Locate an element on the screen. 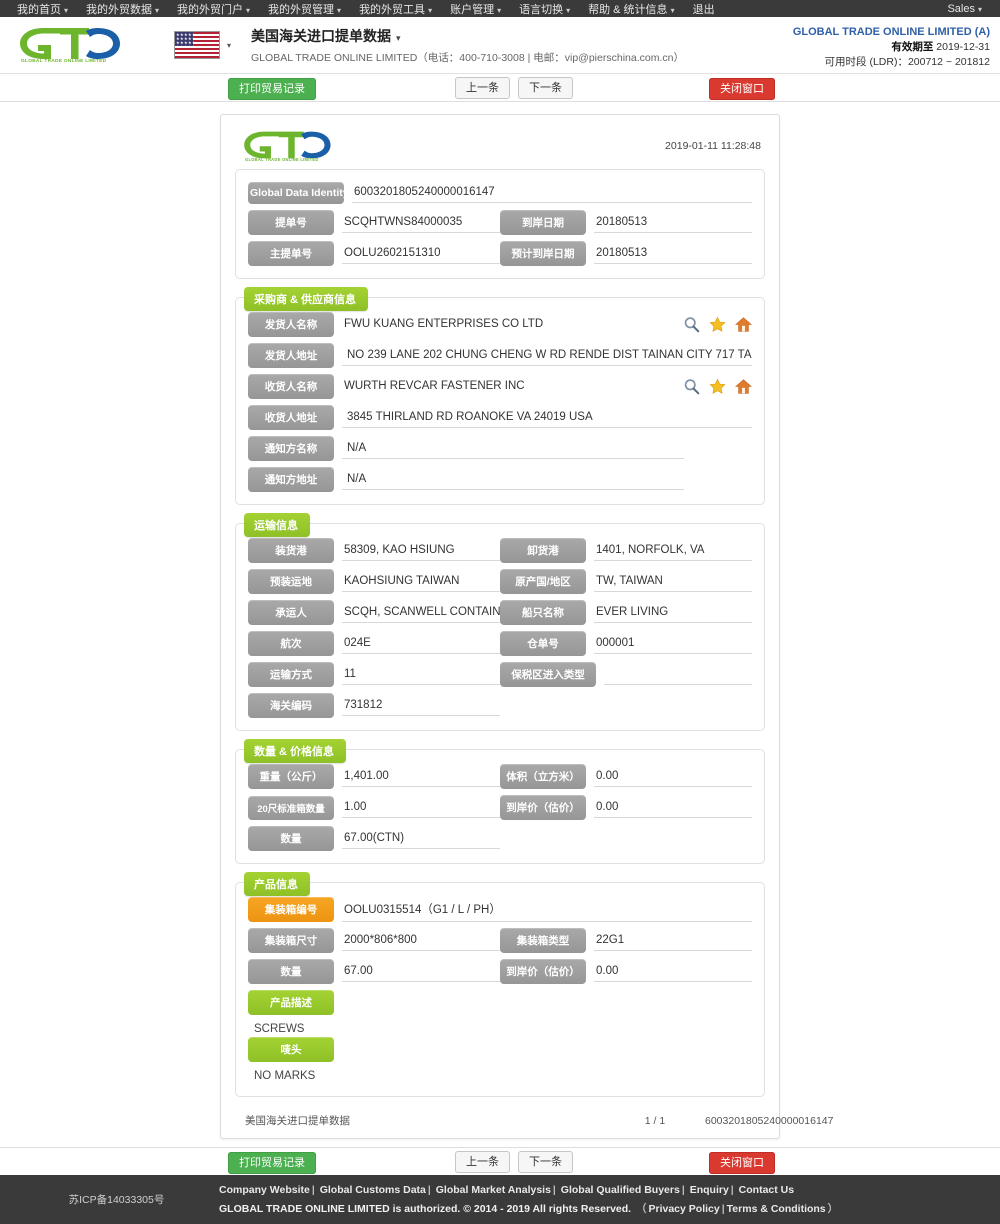  close-window-button-bottom: 关闭窗口 is located at coordinates (742, 1162).